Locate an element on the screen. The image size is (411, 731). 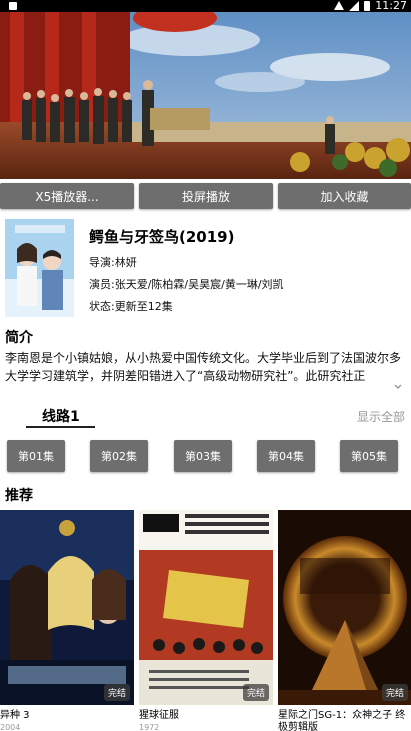
recommend-item: 完结 异种 3 2004 is located at coordinates (67, 620).